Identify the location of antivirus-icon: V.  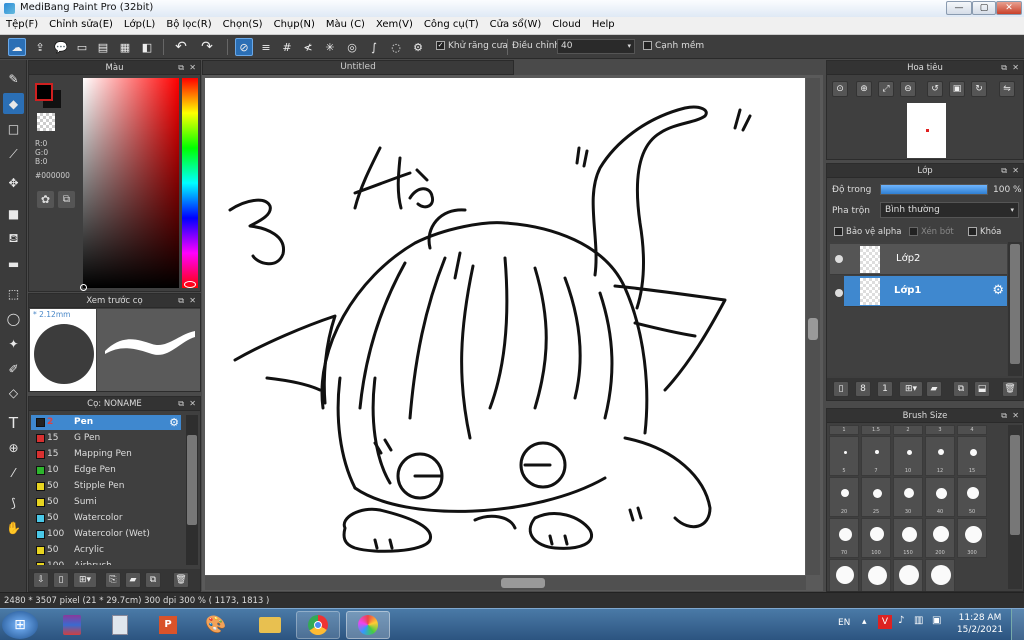
(885, 622).